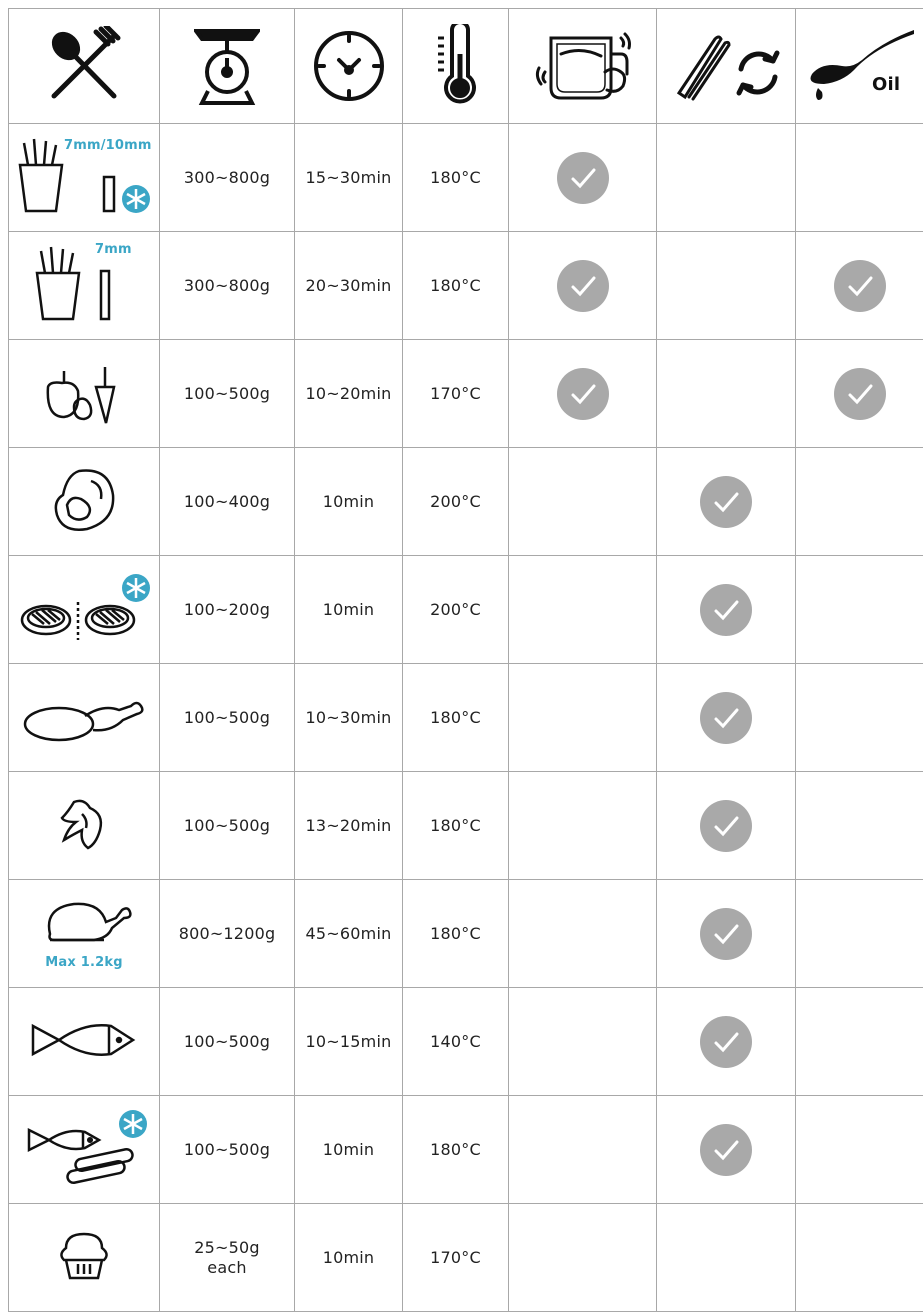  I want to click on table-row: 7mm/10mm 300~800g 15~30min 180°C, so click(466, 178).